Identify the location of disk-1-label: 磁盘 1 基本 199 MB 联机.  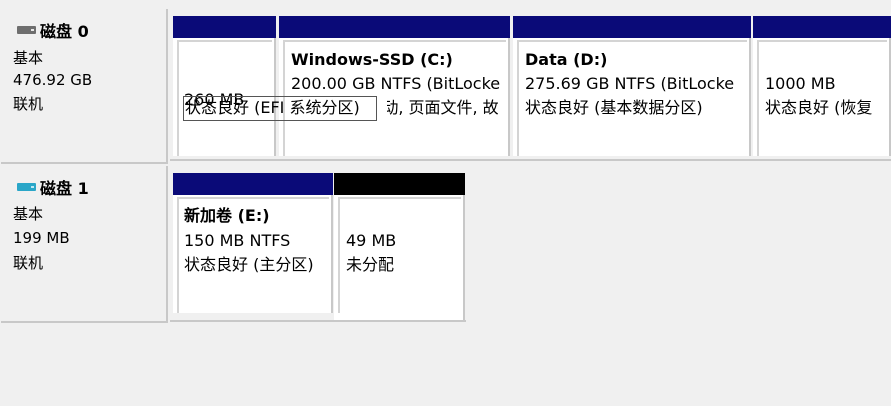
(84, 244).